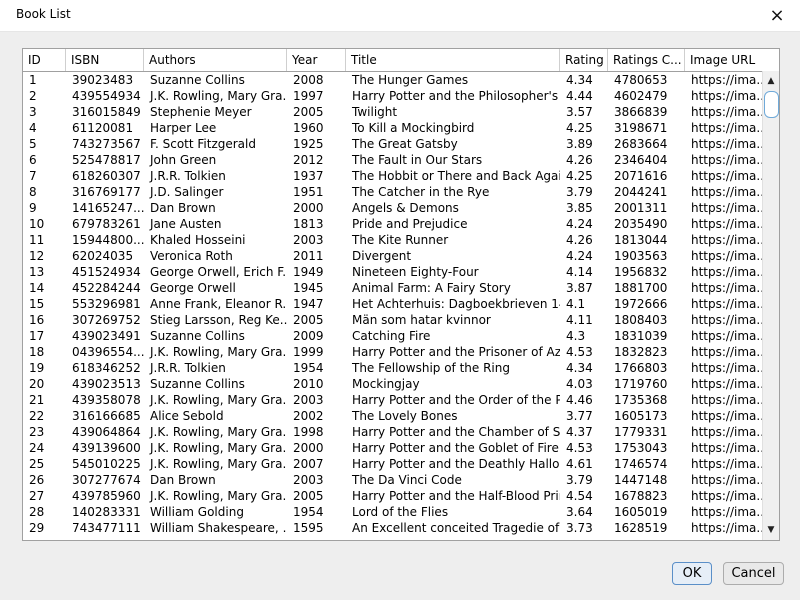 This screenshot has height=600, width=800. Describe the element at coordinates (770, 305) in the screenshot. I see `vertical-scrollbar: ▲ ▼` at that location.